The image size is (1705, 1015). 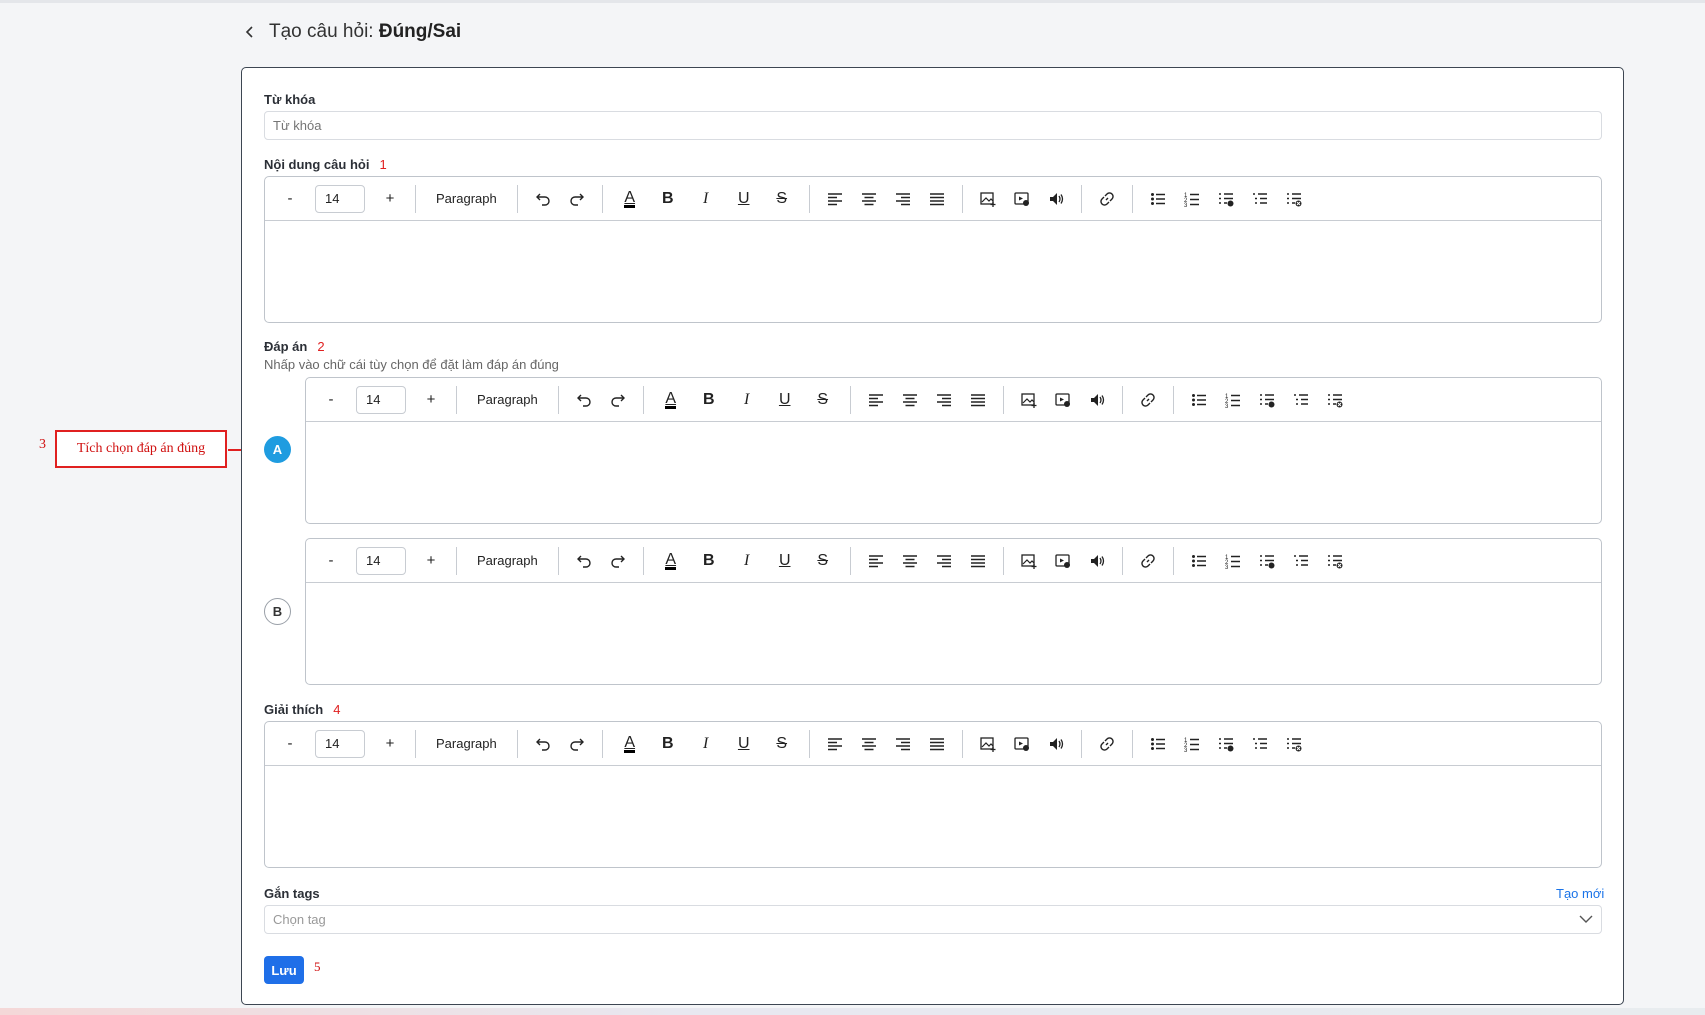 I want to click on option-b-button: B, so click(x=277, y=611).